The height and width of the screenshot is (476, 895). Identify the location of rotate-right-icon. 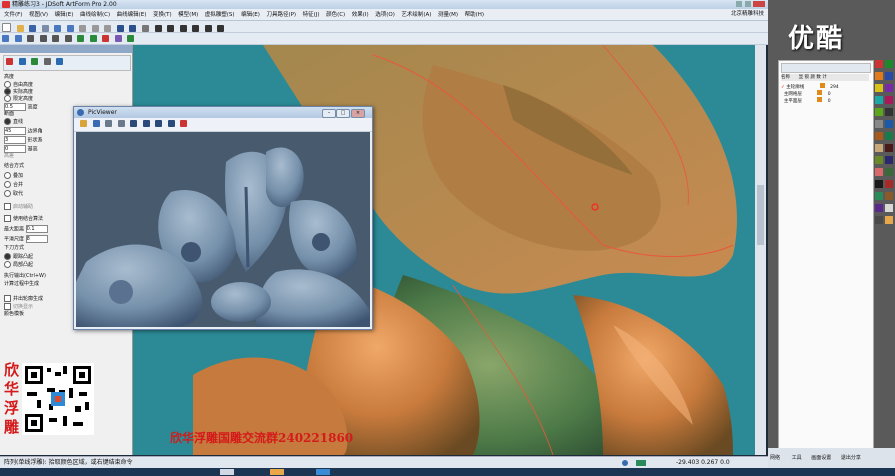
(121, 123).